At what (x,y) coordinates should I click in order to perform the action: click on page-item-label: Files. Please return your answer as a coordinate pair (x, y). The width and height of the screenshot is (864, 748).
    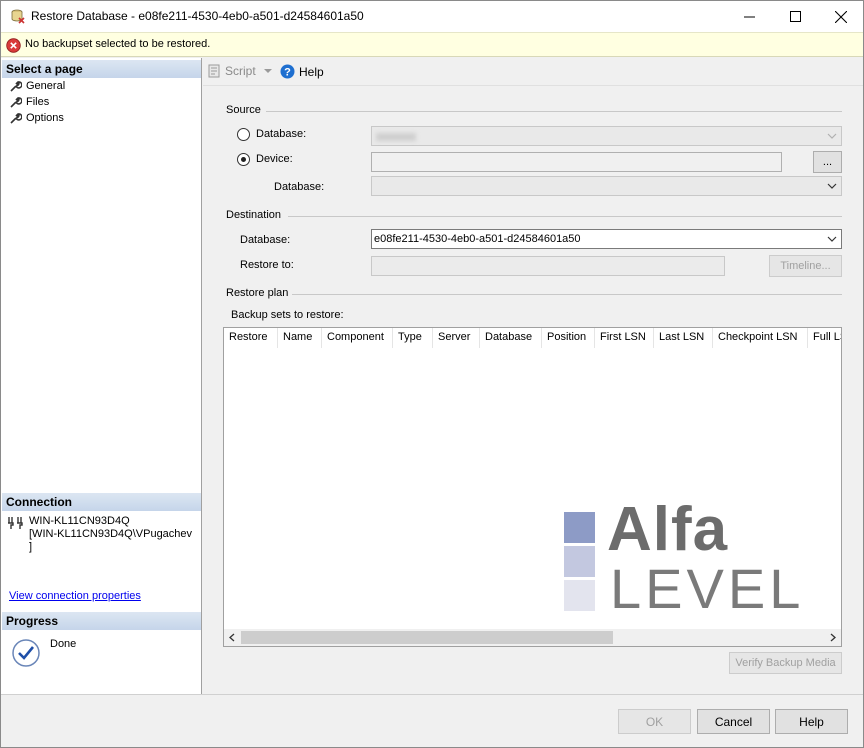
    Looking at the image, I should click on (38, 102).